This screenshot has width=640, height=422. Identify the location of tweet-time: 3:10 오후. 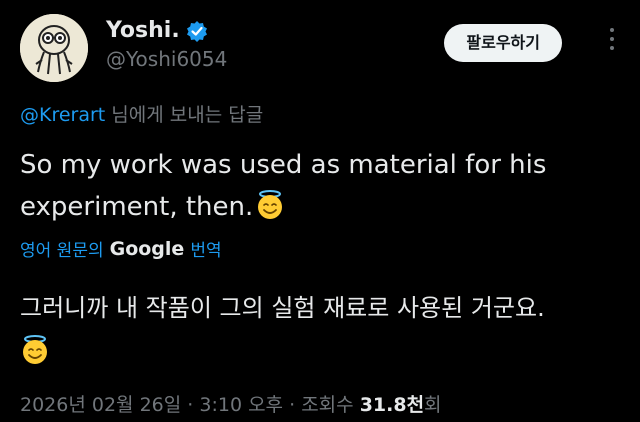
(241, 405).